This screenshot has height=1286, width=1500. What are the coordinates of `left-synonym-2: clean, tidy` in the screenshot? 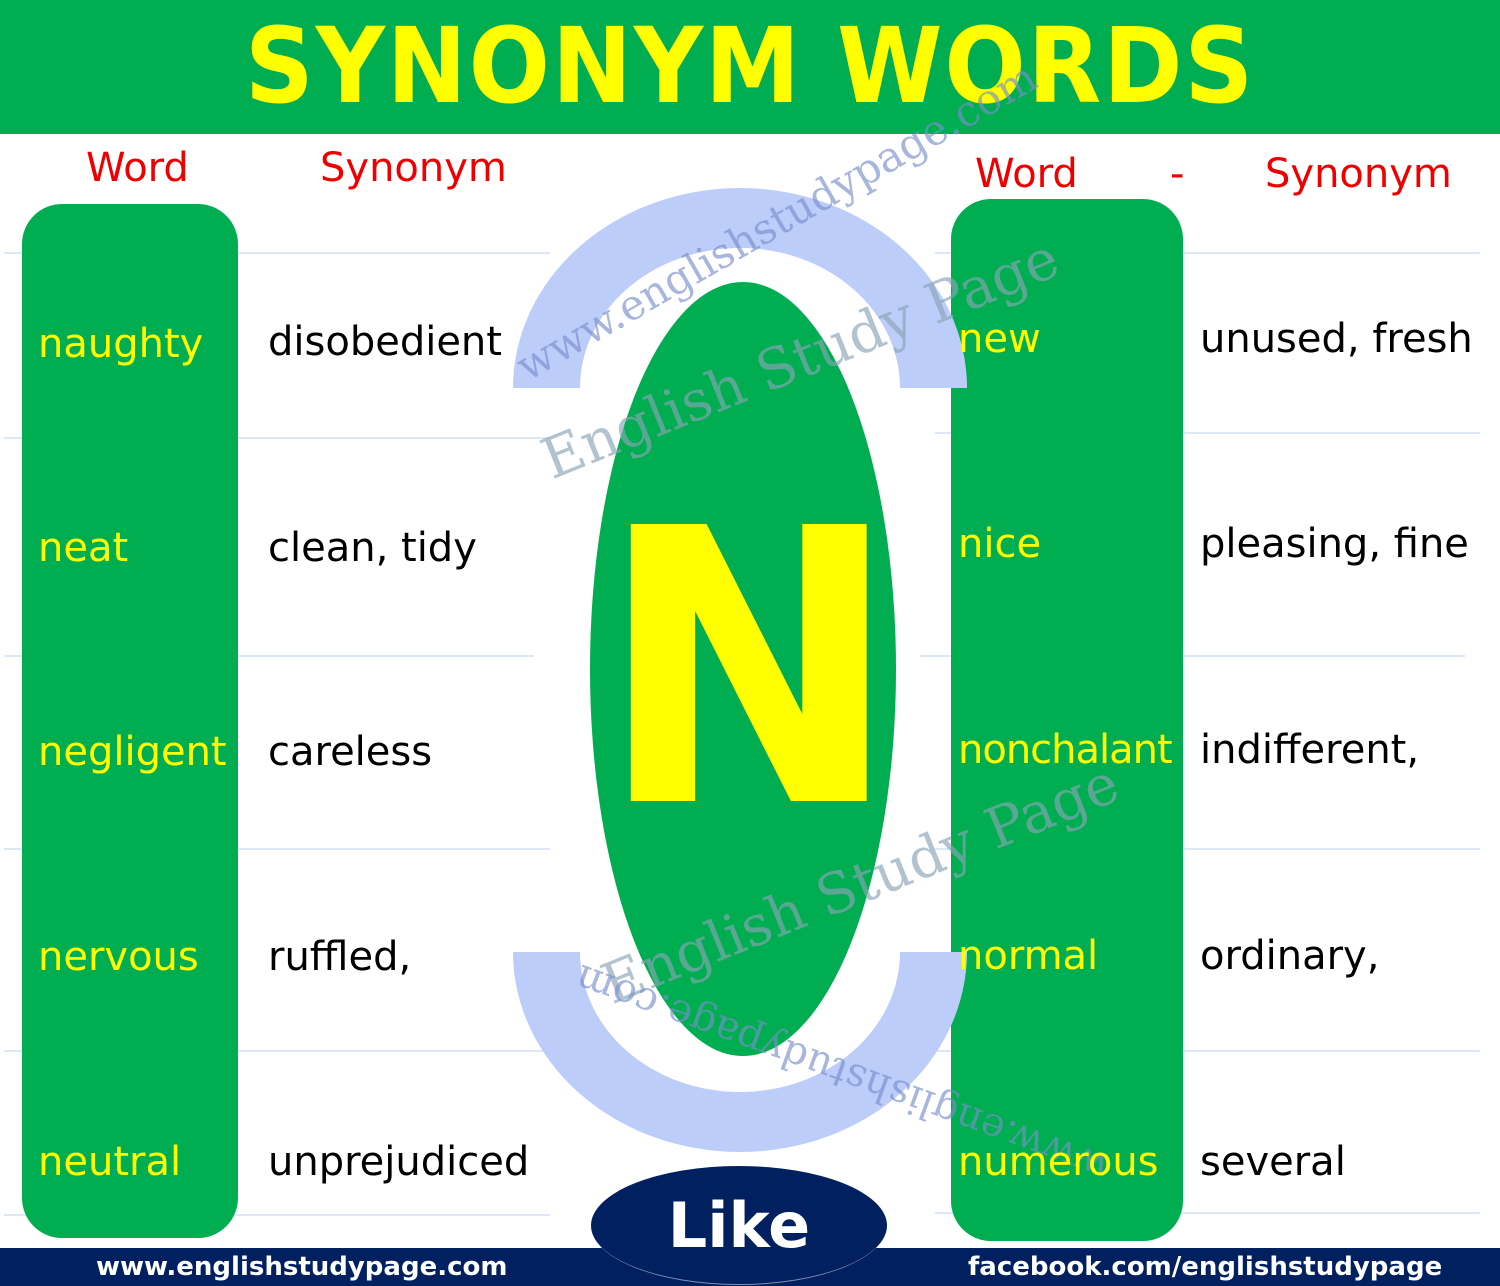 It's located at (372, 548).